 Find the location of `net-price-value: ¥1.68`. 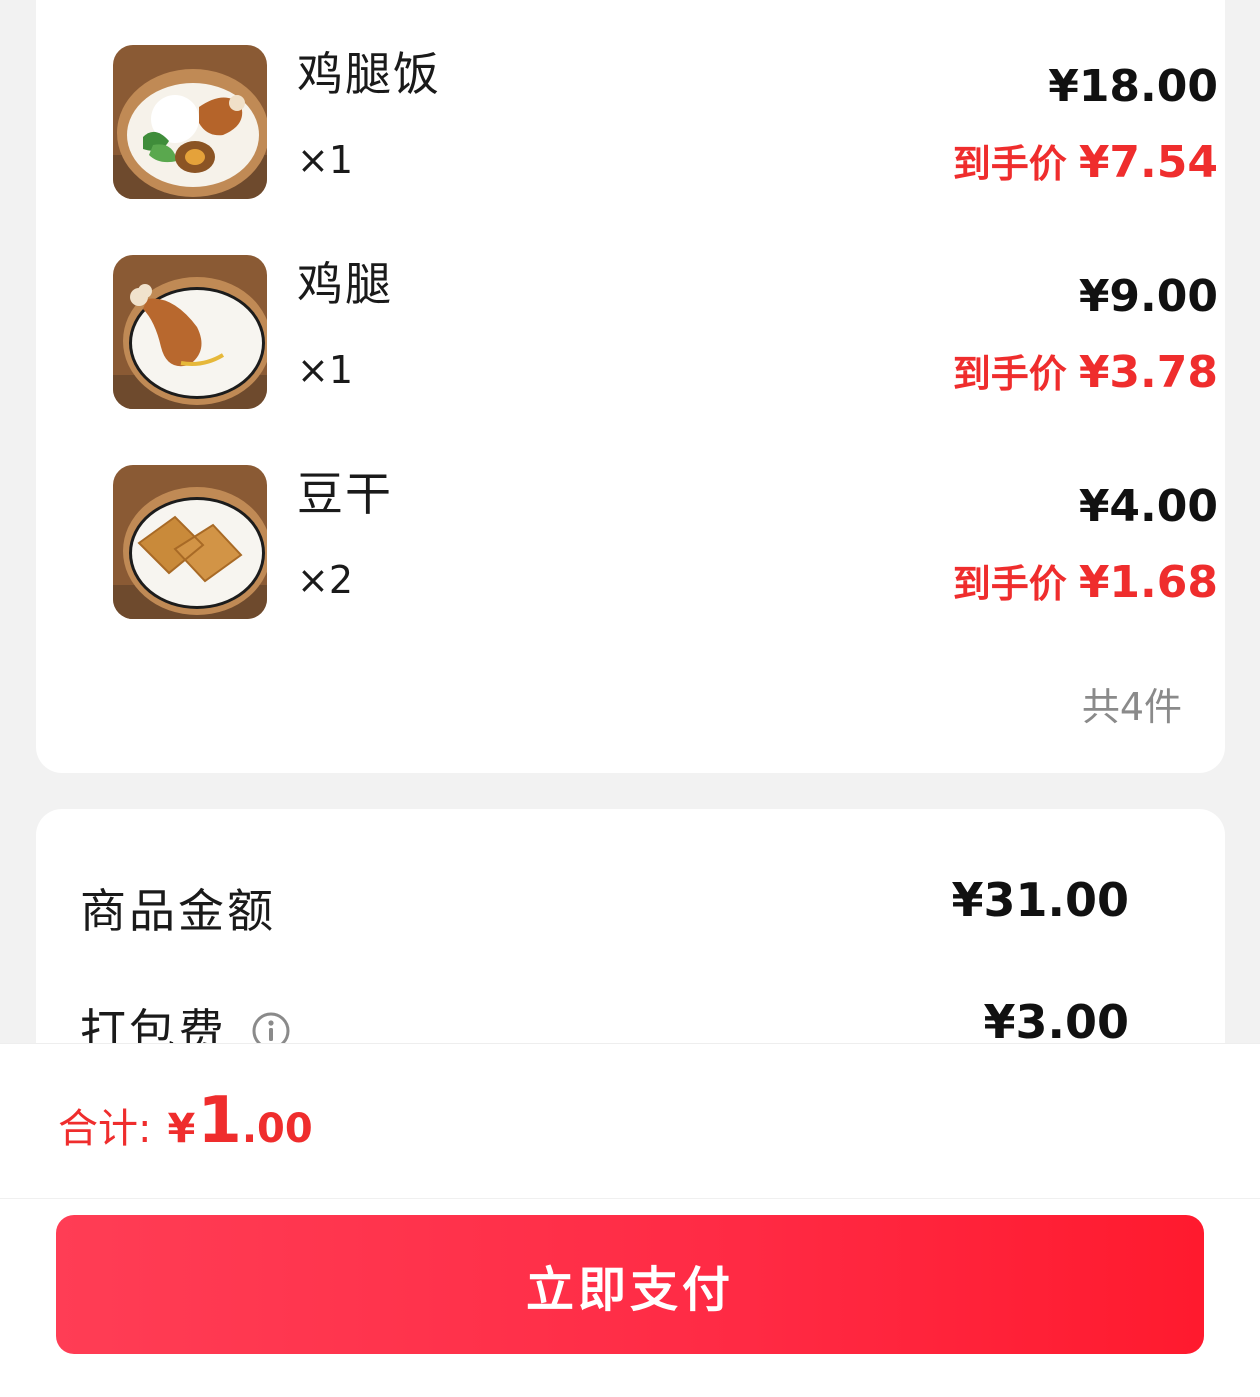

net-price-value: ¥1.68 is located at coordinates (1148, 582).